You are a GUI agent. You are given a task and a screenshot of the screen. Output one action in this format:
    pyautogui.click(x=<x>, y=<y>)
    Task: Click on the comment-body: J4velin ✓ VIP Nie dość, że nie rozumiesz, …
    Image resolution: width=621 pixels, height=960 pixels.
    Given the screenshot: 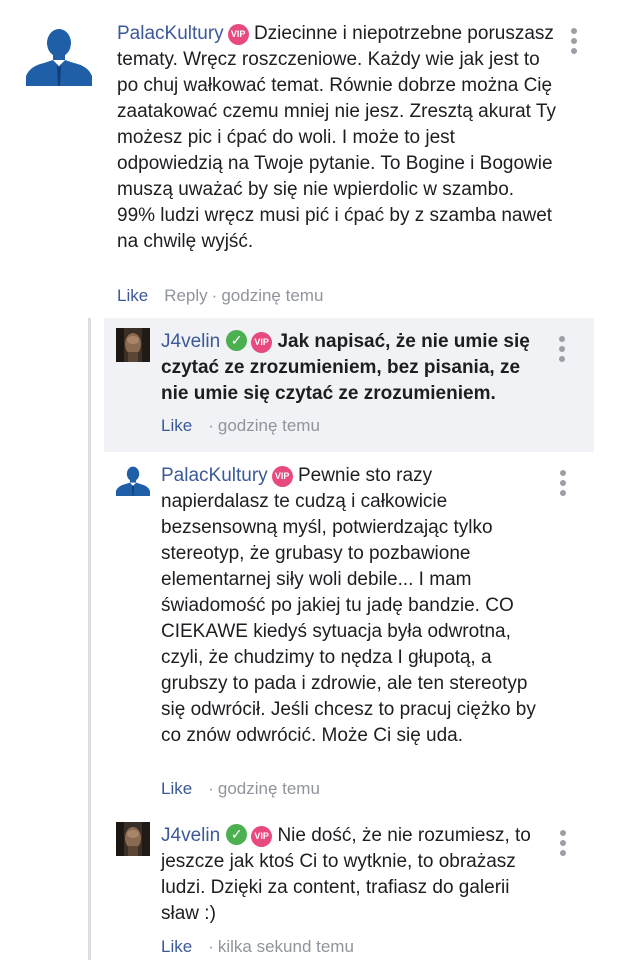 What is the action you would take?
    pyautogui.click(x=351, y=875)
    